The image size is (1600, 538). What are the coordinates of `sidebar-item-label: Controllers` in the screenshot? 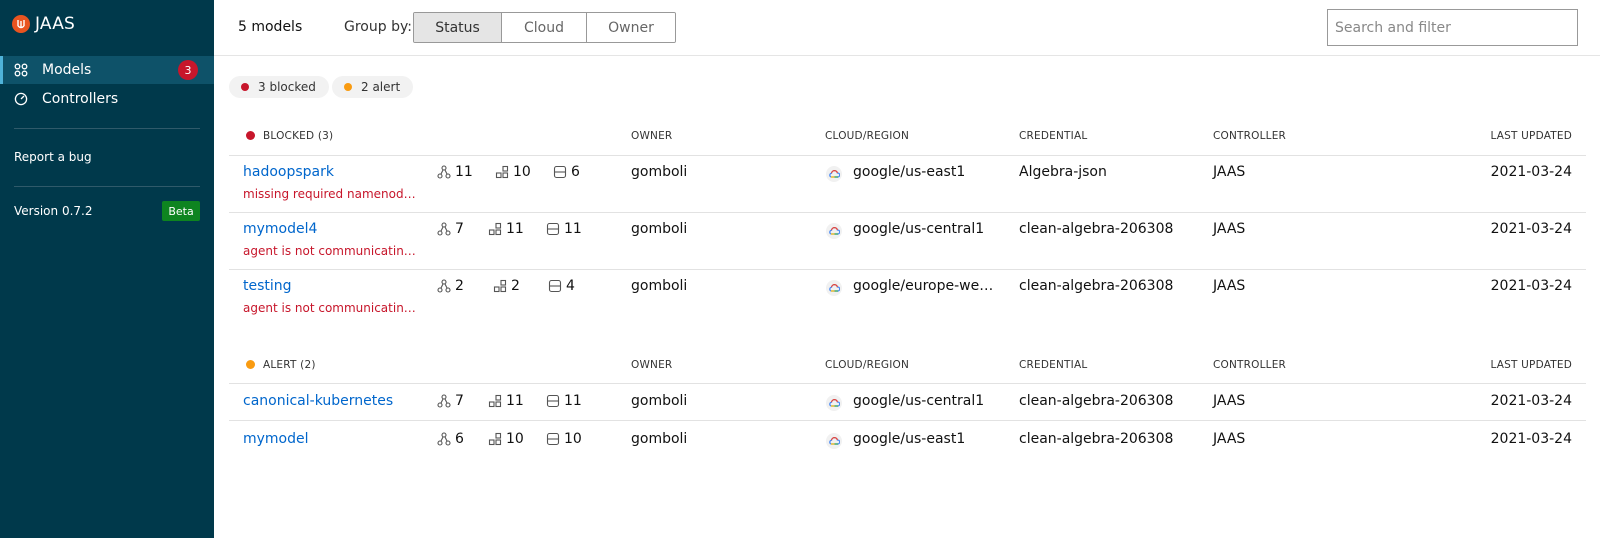 It's located at (80, 99).